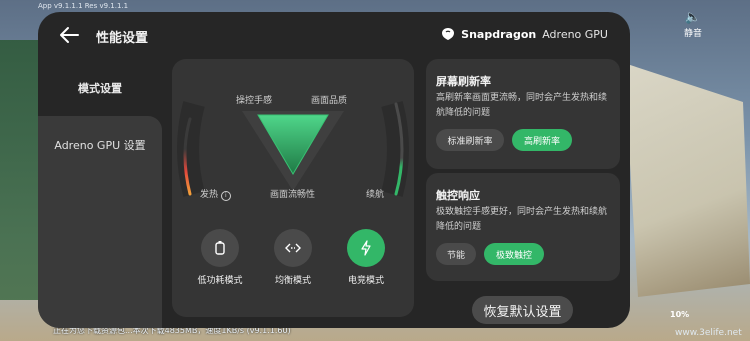 The width and height of the screenshot is (750, 341). What do you see at coordinates (693, 17) in the screenshot?
I see `speaker-icon: 🔈` at bounding box center [693, 17].